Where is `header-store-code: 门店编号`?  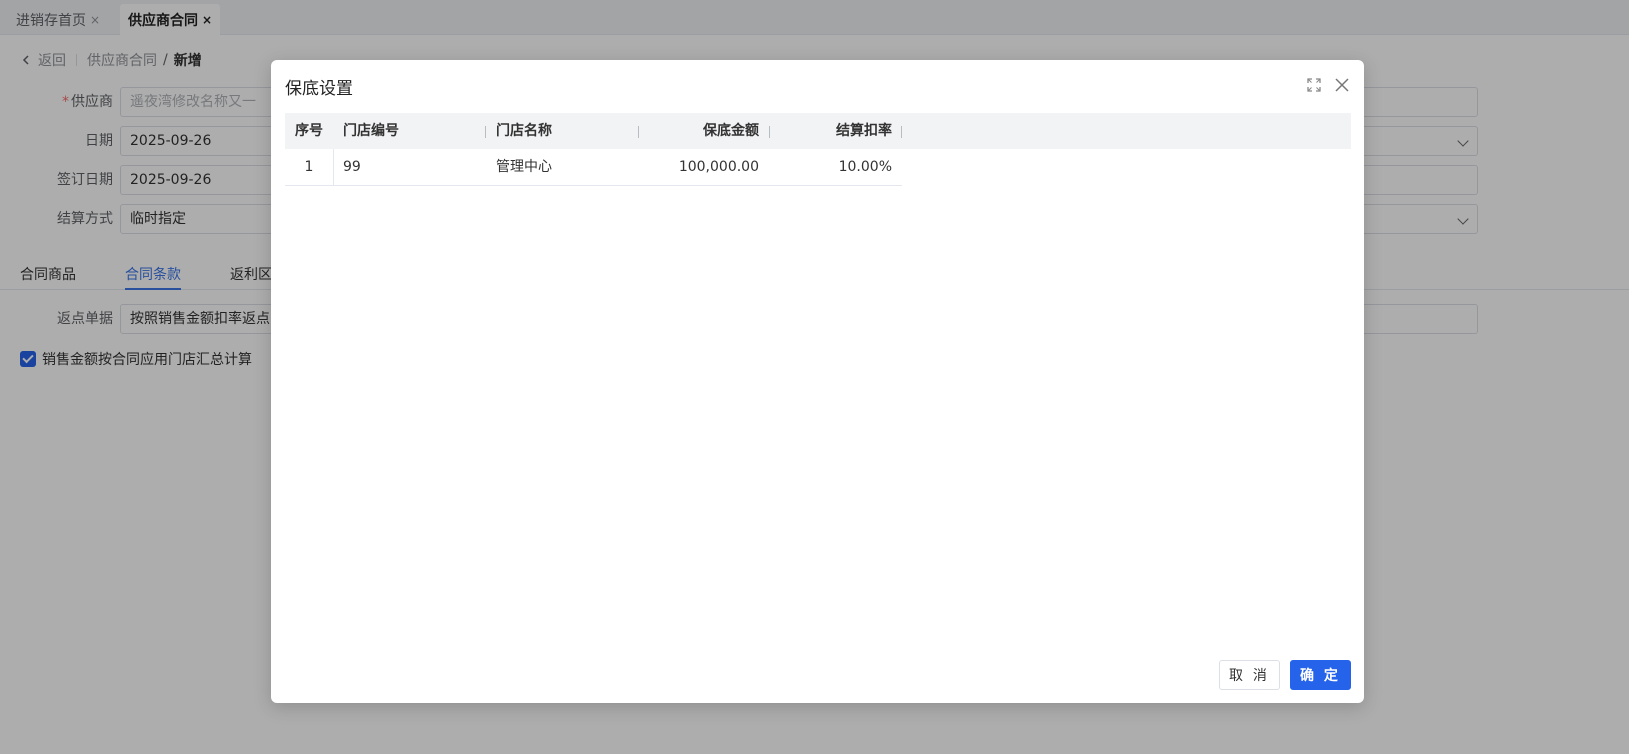 header-store-code: 门店编号 is located at coordinates (408, 131).